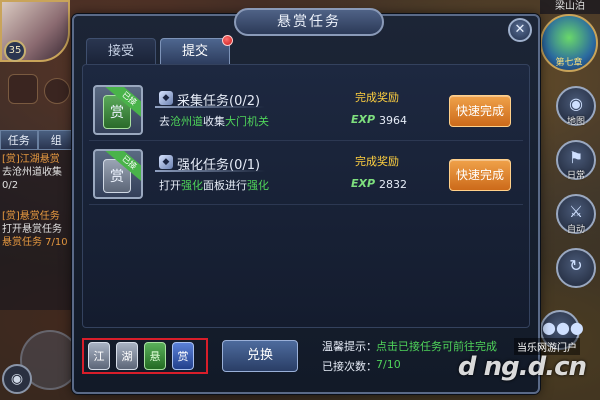 The image size is (600, 400). I want to click on dialog-tabs: 接受 提交, so click(159, 49).